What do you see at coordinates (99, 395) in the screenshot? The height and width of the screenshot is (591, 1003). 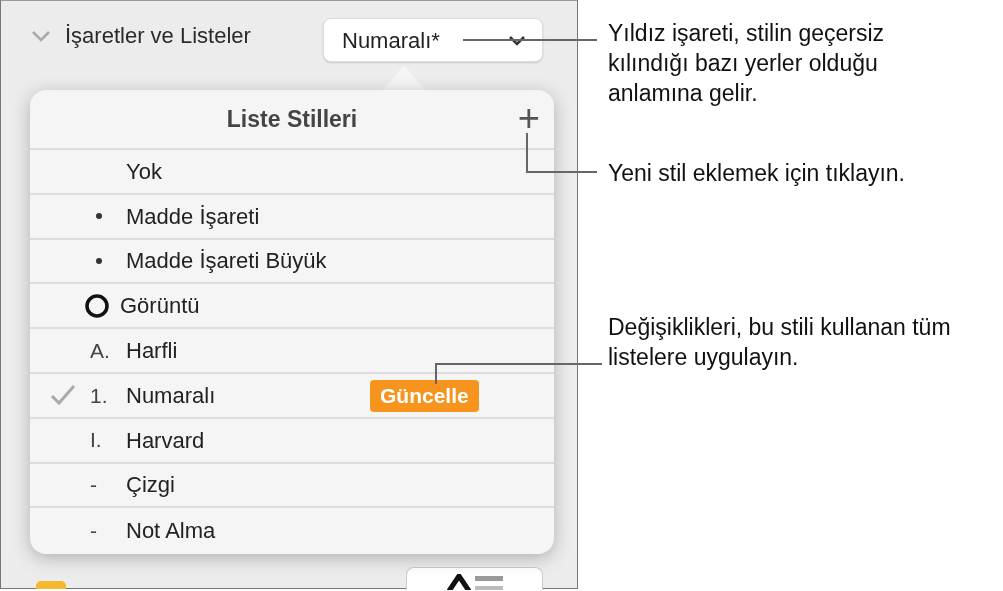 I see `list-marker: 1.` at bounding box center [99, 395].